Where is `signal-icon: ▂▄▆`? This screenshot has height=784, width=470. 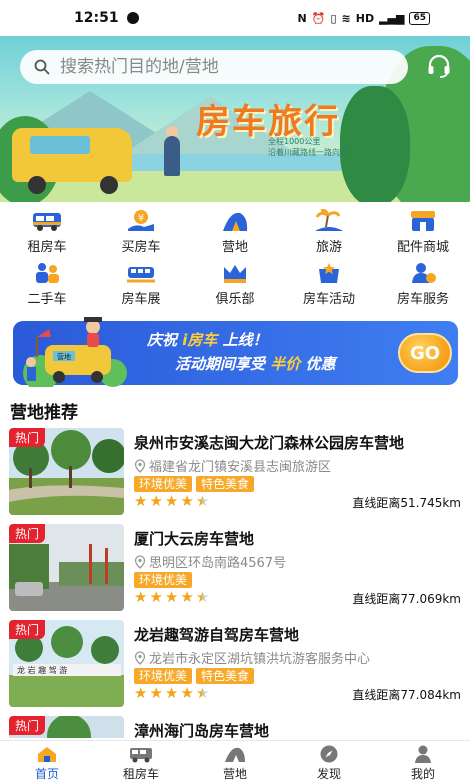
signal-icon: ▂▄▆ is located at coordinates (392, 18).